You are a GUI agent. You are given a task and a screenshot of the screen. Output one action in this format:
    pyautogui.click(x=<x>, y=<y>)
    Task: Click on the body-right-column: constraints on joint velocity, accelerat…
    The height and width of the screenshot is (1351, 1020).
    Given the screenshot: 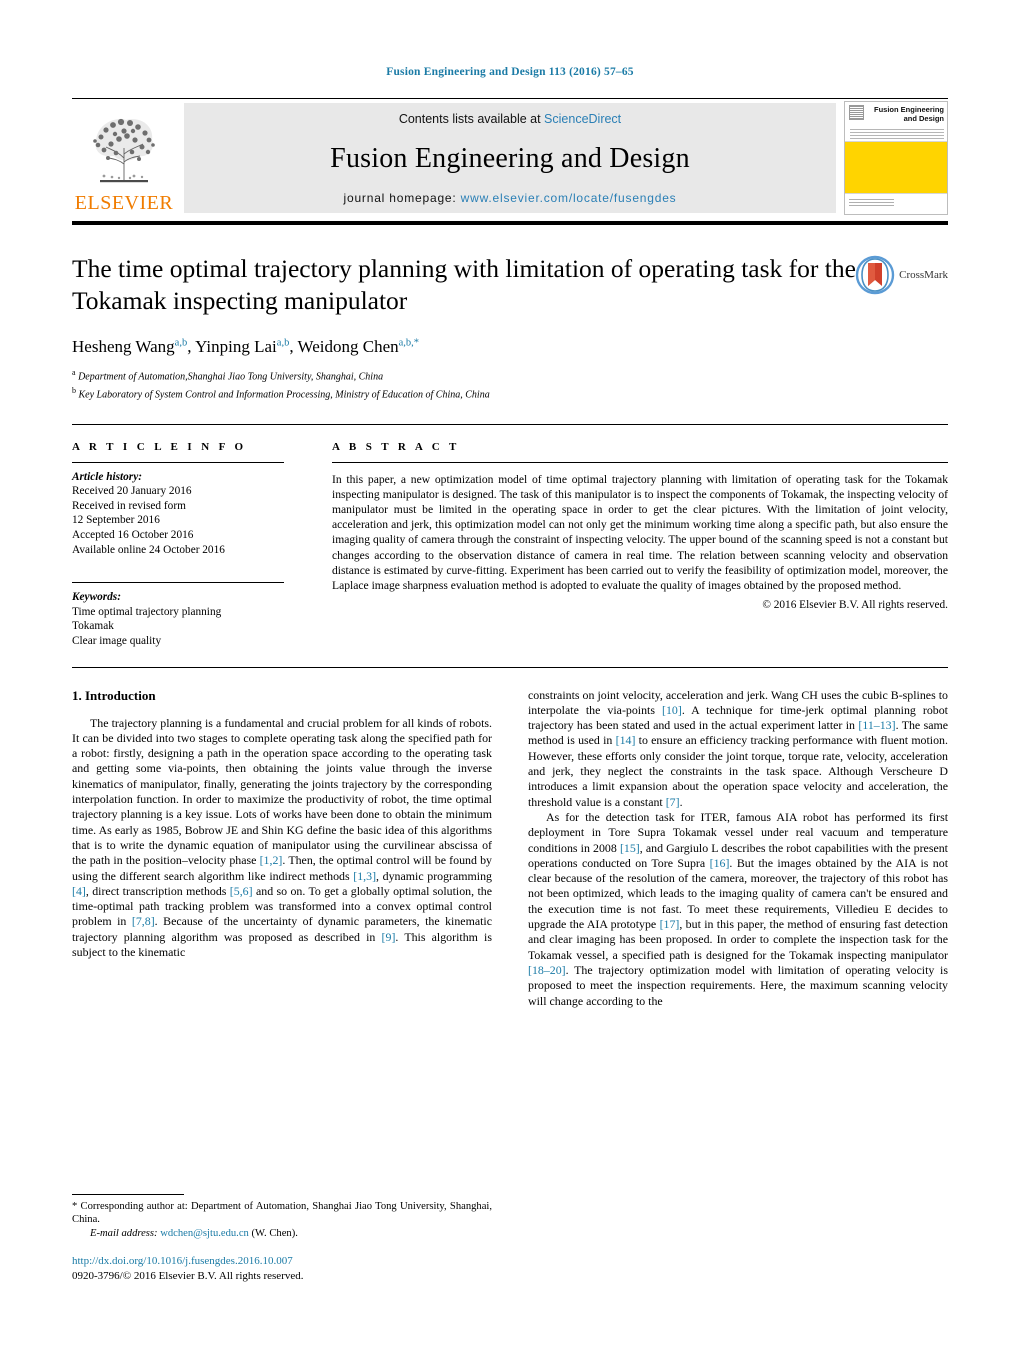 What is the action you would take?
    pyautogui.click(x=738, y=848)
    